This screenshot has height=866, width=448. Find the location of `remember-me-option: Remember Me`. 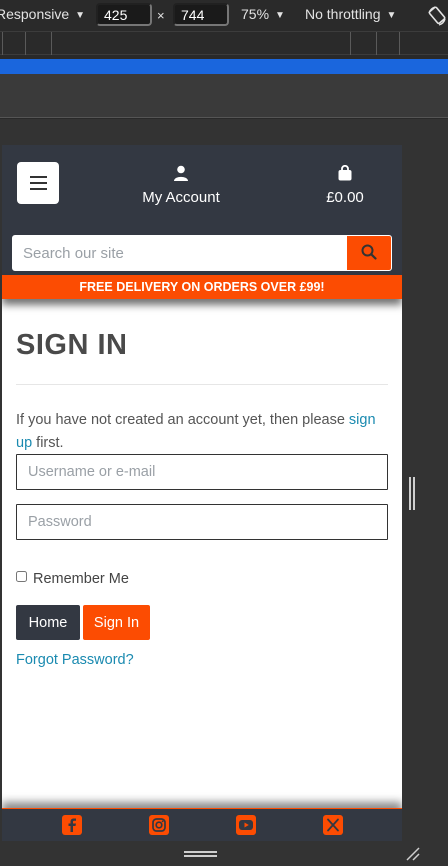

remember-me-option: Remember Me is located at coordinates (72, 579).